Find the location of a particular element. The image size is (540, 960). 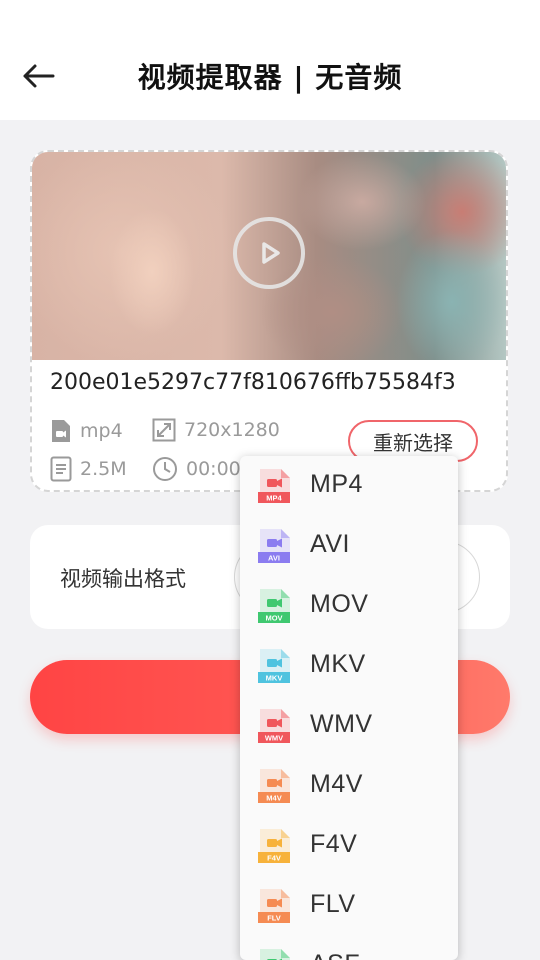

video-duration: 00:00: is located at coordinates (217, 469).